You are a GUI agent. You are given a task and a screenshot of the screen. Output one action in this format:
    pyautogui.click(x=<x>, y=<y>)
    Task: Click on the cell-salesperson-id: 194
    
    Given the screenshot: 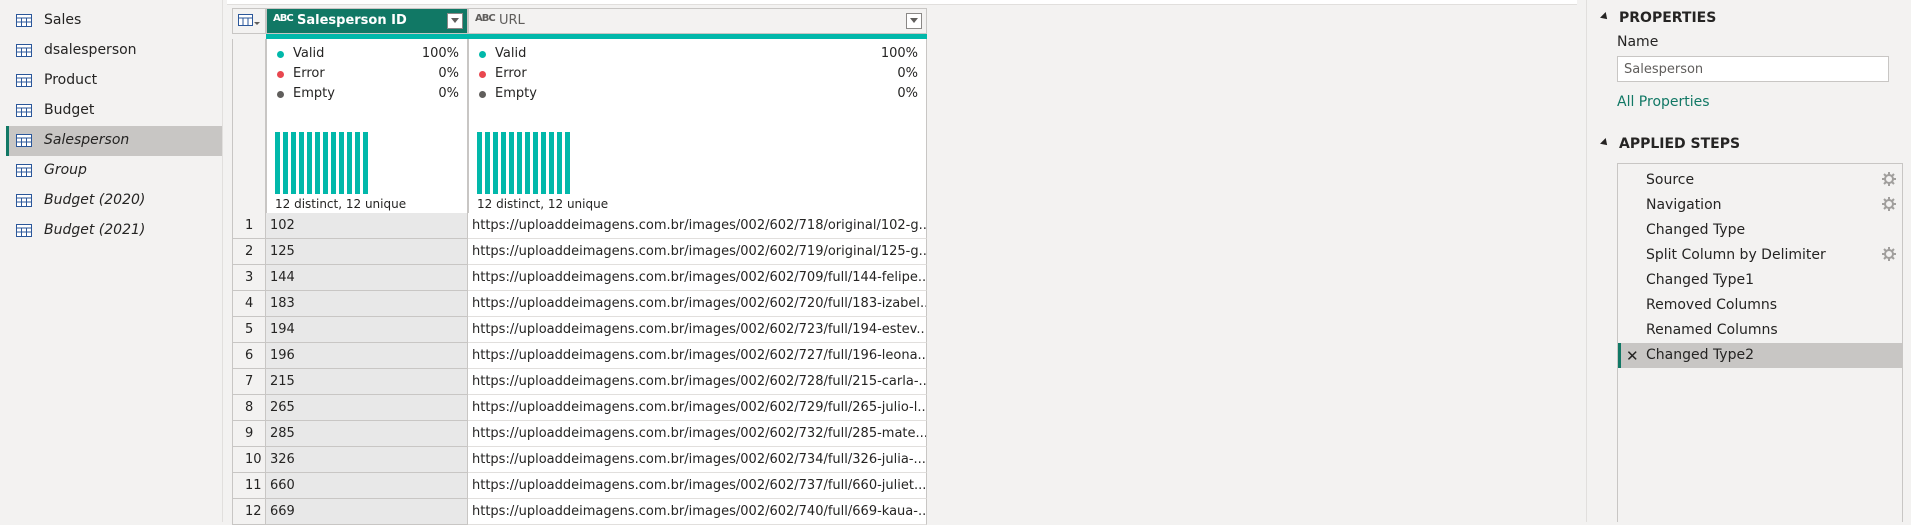 What is the action you would take?
    pyautogui.click(x=367, y=330)
    